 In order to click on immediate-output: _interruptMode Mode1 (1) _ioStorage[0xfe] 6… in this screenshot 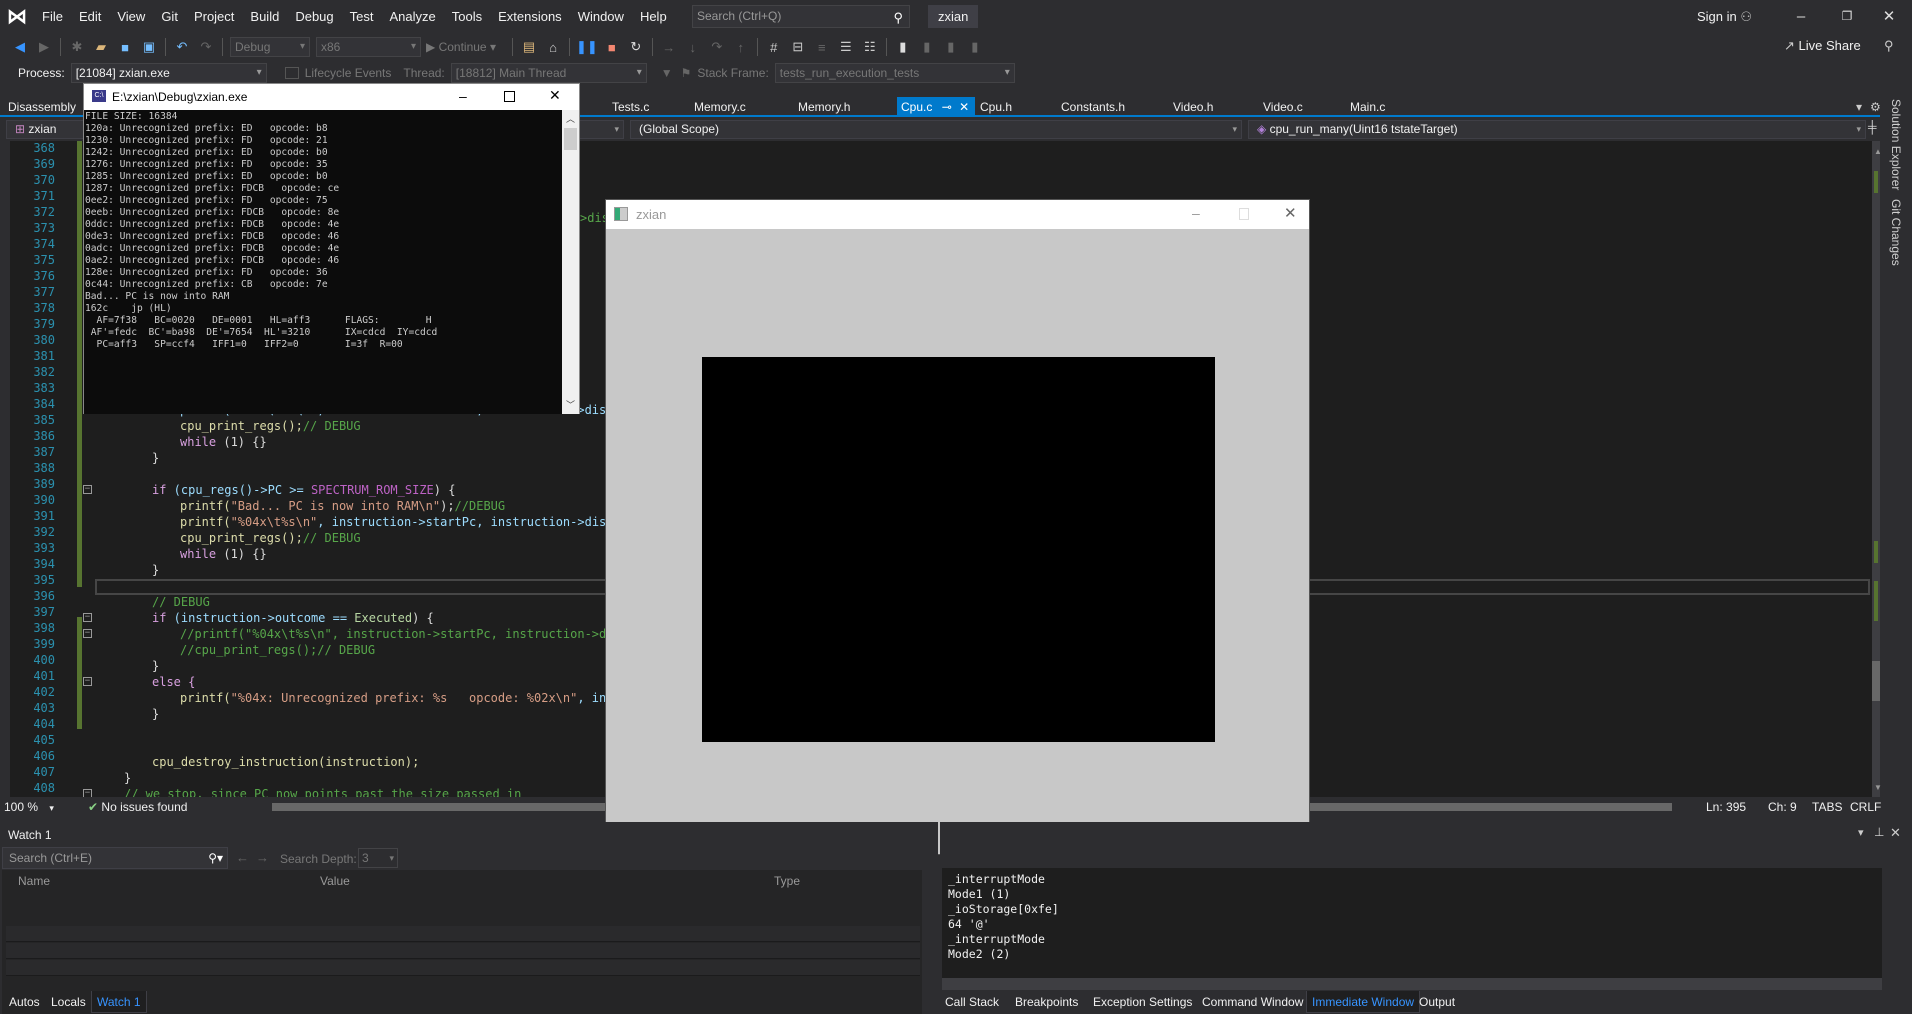, I will do `click(1412, 923)`.